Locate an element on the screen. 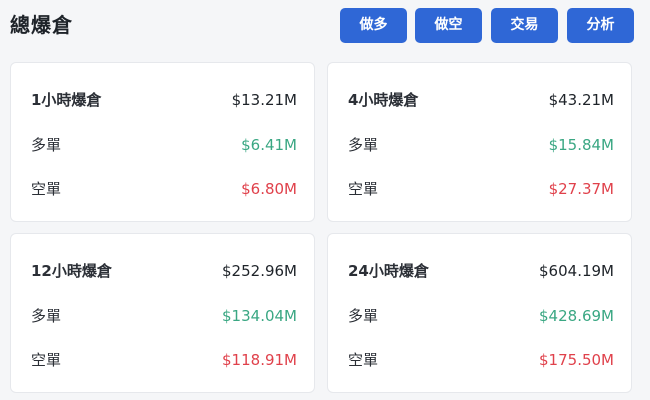 This screenshot has height=400, width=650. header: 總爆倉 做多 做空 交易 分析 is located at coordinates (325, 26).